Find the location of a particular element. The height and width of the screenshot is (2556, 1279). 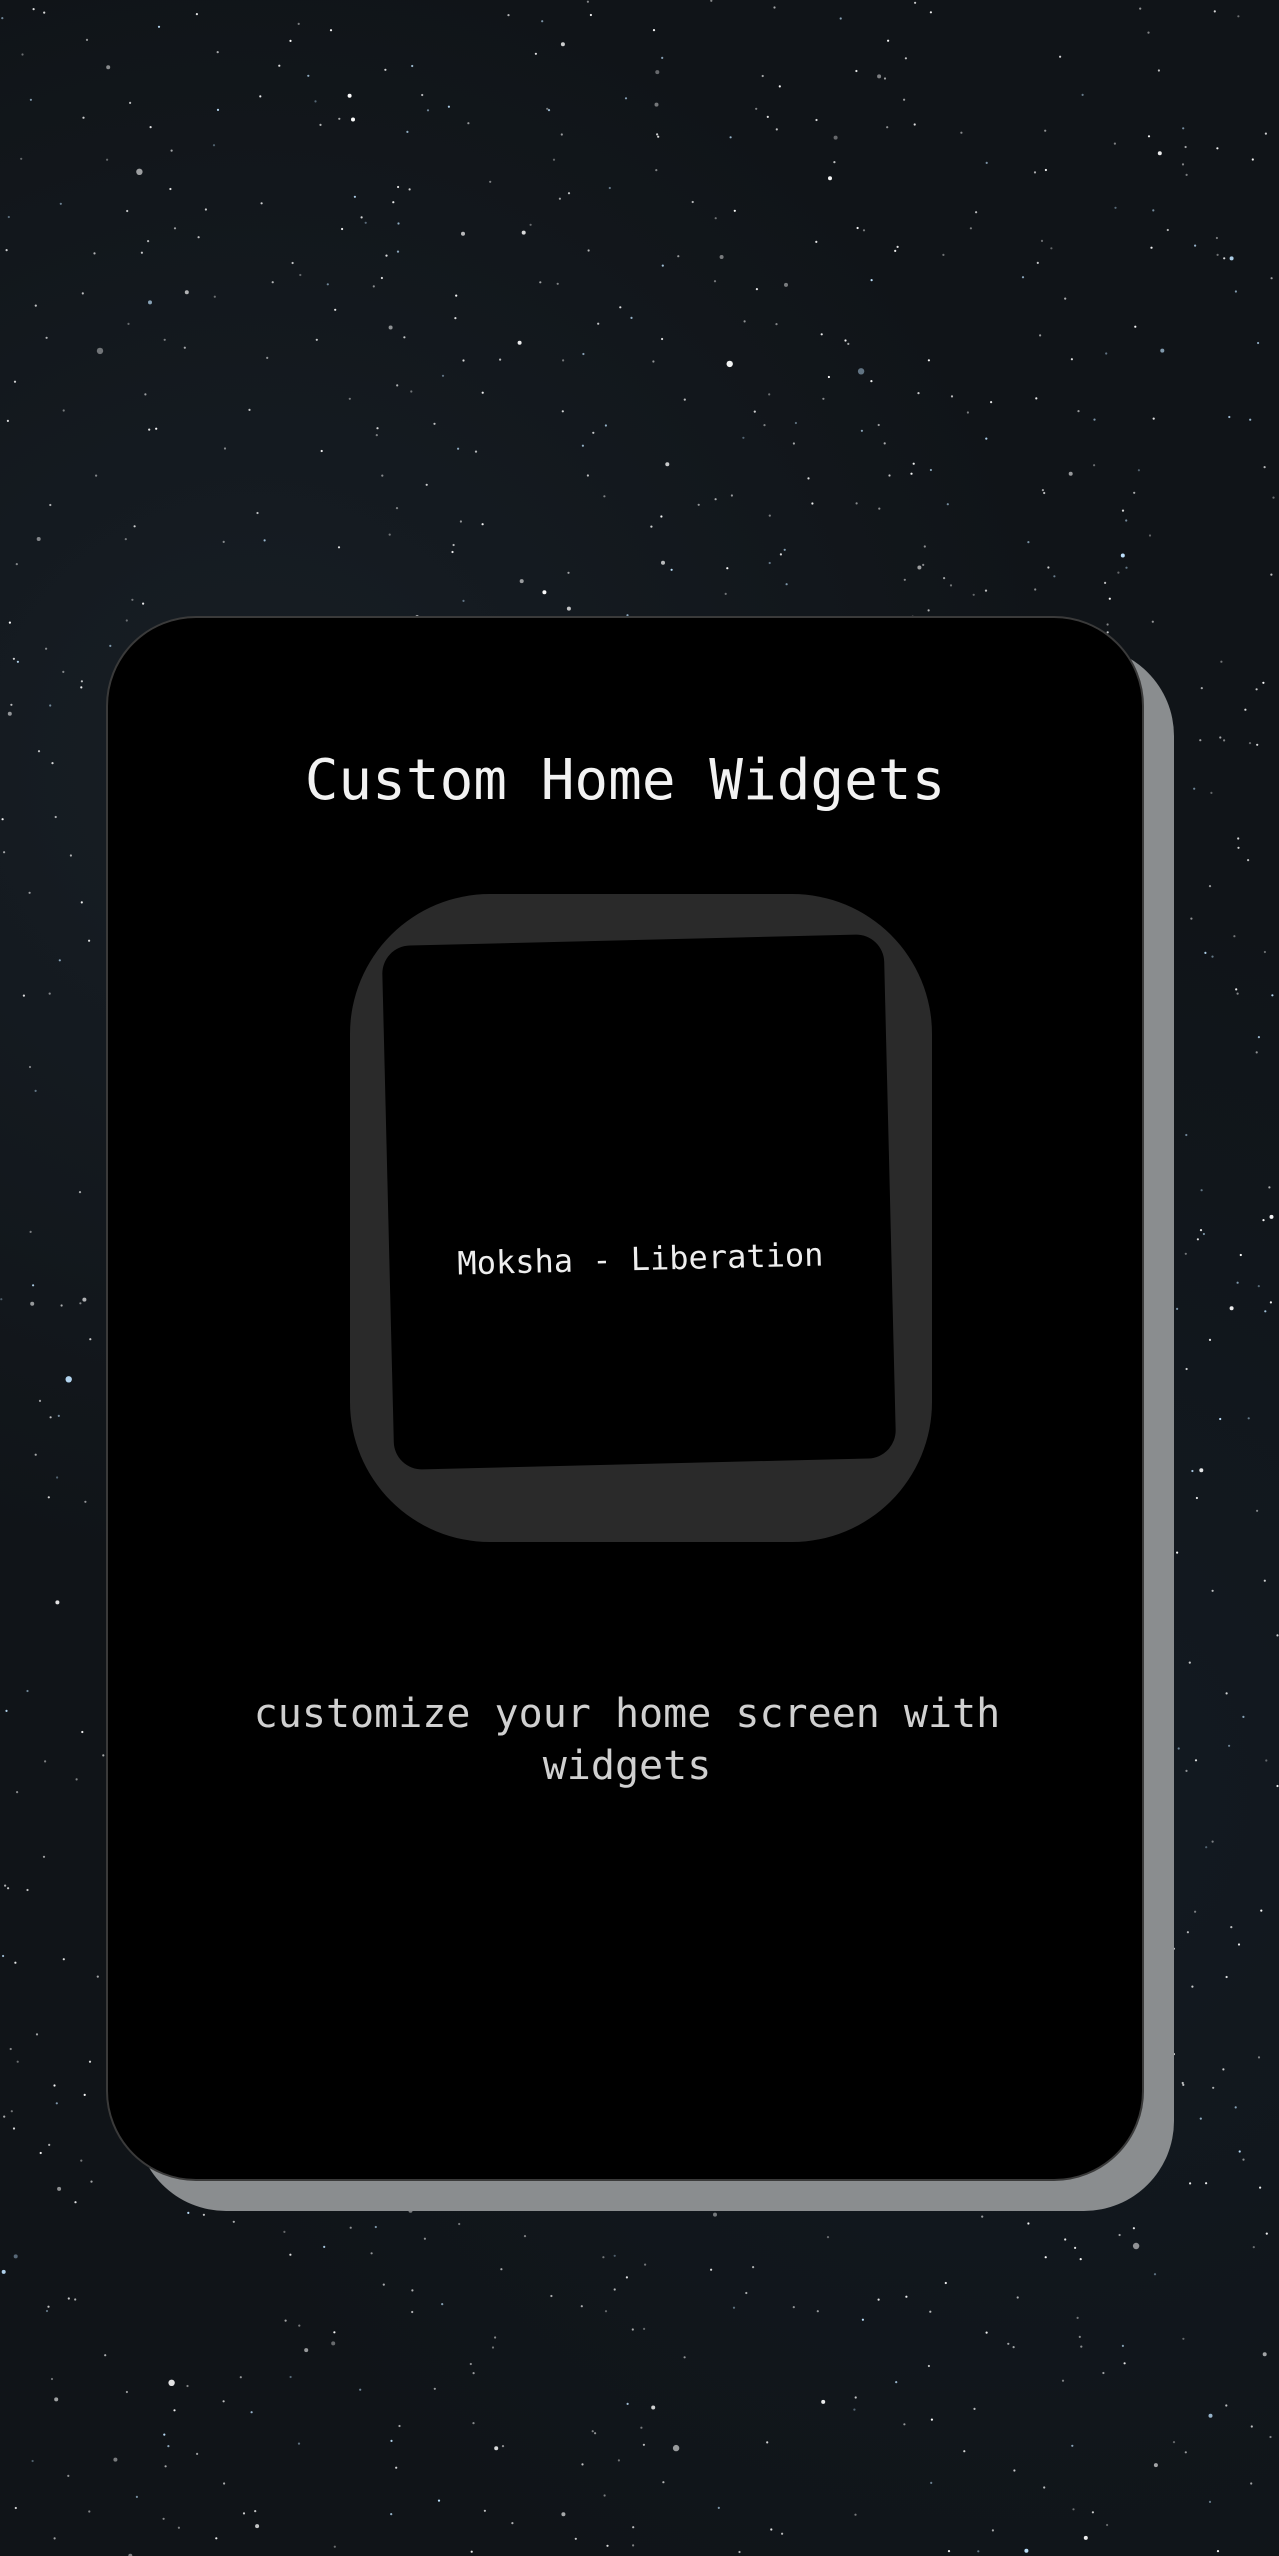

widget-preview: Moksha - Liberation is located at coordinates (641, 1218).